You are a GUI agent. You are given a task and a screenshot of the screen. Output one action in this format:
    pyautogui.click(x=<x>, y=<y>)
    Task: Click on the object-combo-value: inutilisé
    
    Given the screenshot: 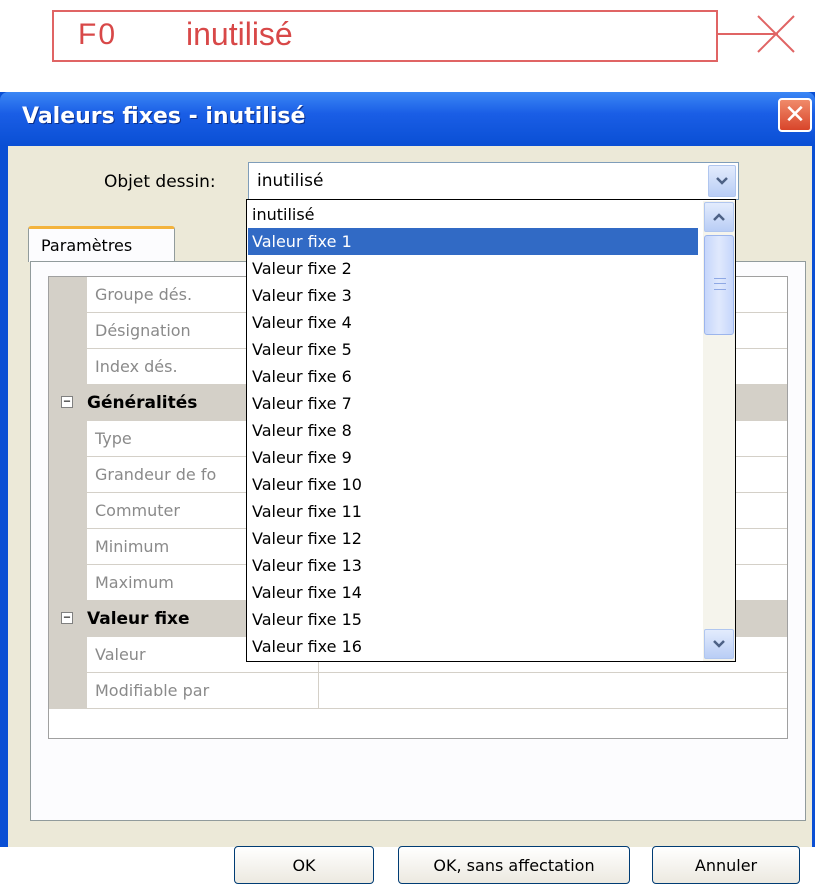 What is the action you would take?
    pyautogui.click(x=290, y=181)
    